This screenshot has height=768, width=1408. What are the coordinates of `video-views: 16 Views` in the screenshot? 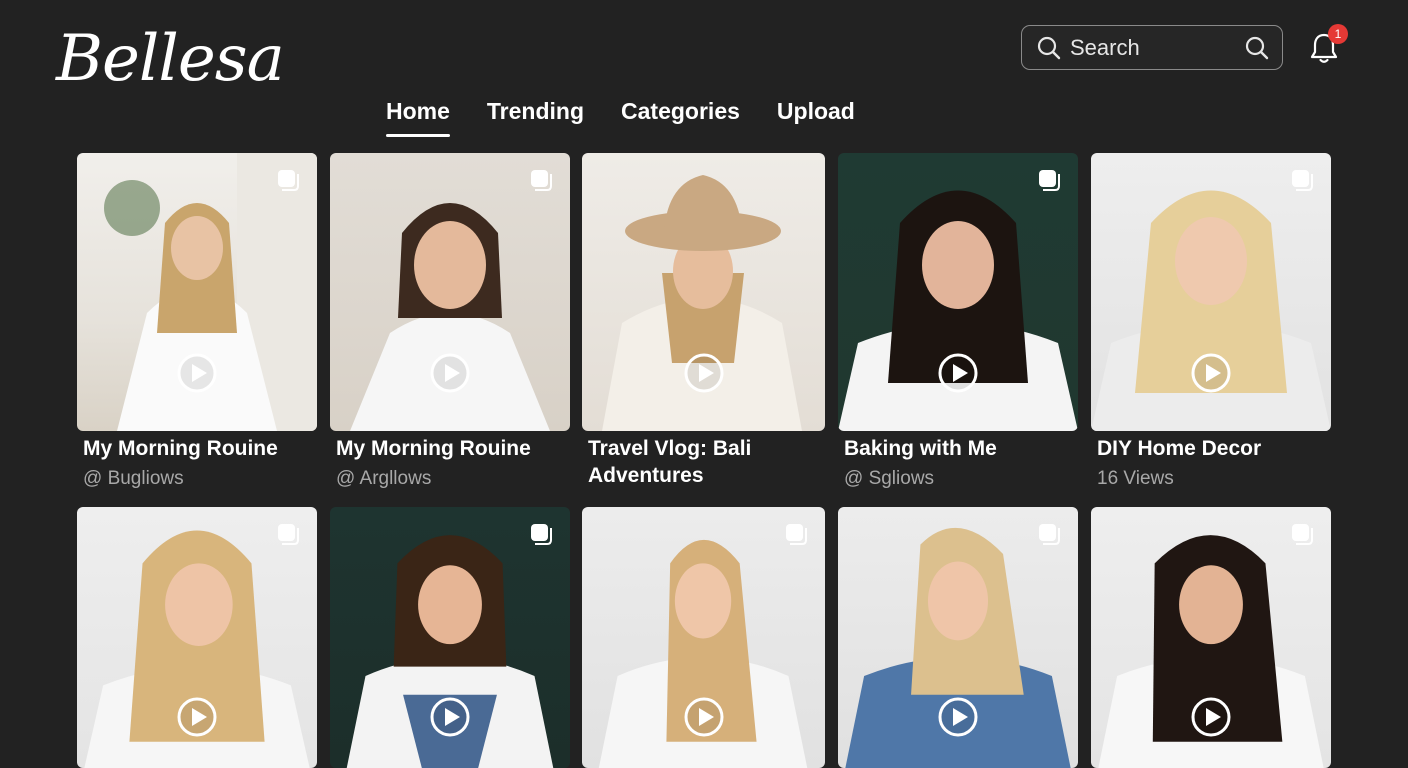 It's located at (1135, 478).